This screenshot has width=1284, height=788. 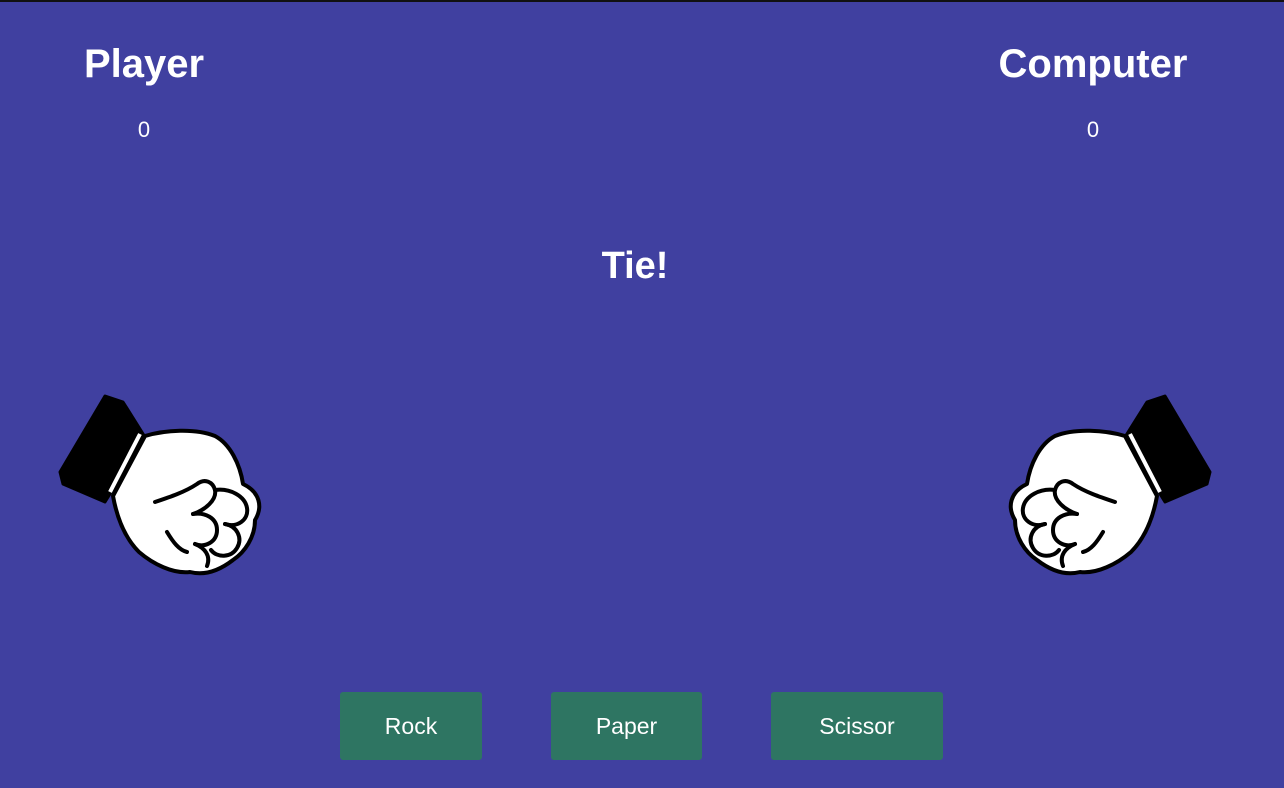 What do you see at coordinates (144, 64) in the screenshot?
I see `player-title: Player` at bounding box center [144, 64].